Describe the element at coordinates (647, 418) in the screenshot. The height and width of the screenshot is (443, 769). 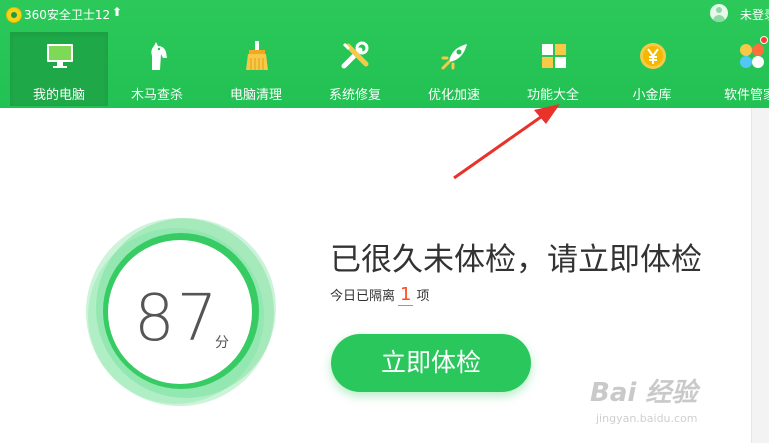
I see `watermark-url: jingyan.baidu.com` at that location.